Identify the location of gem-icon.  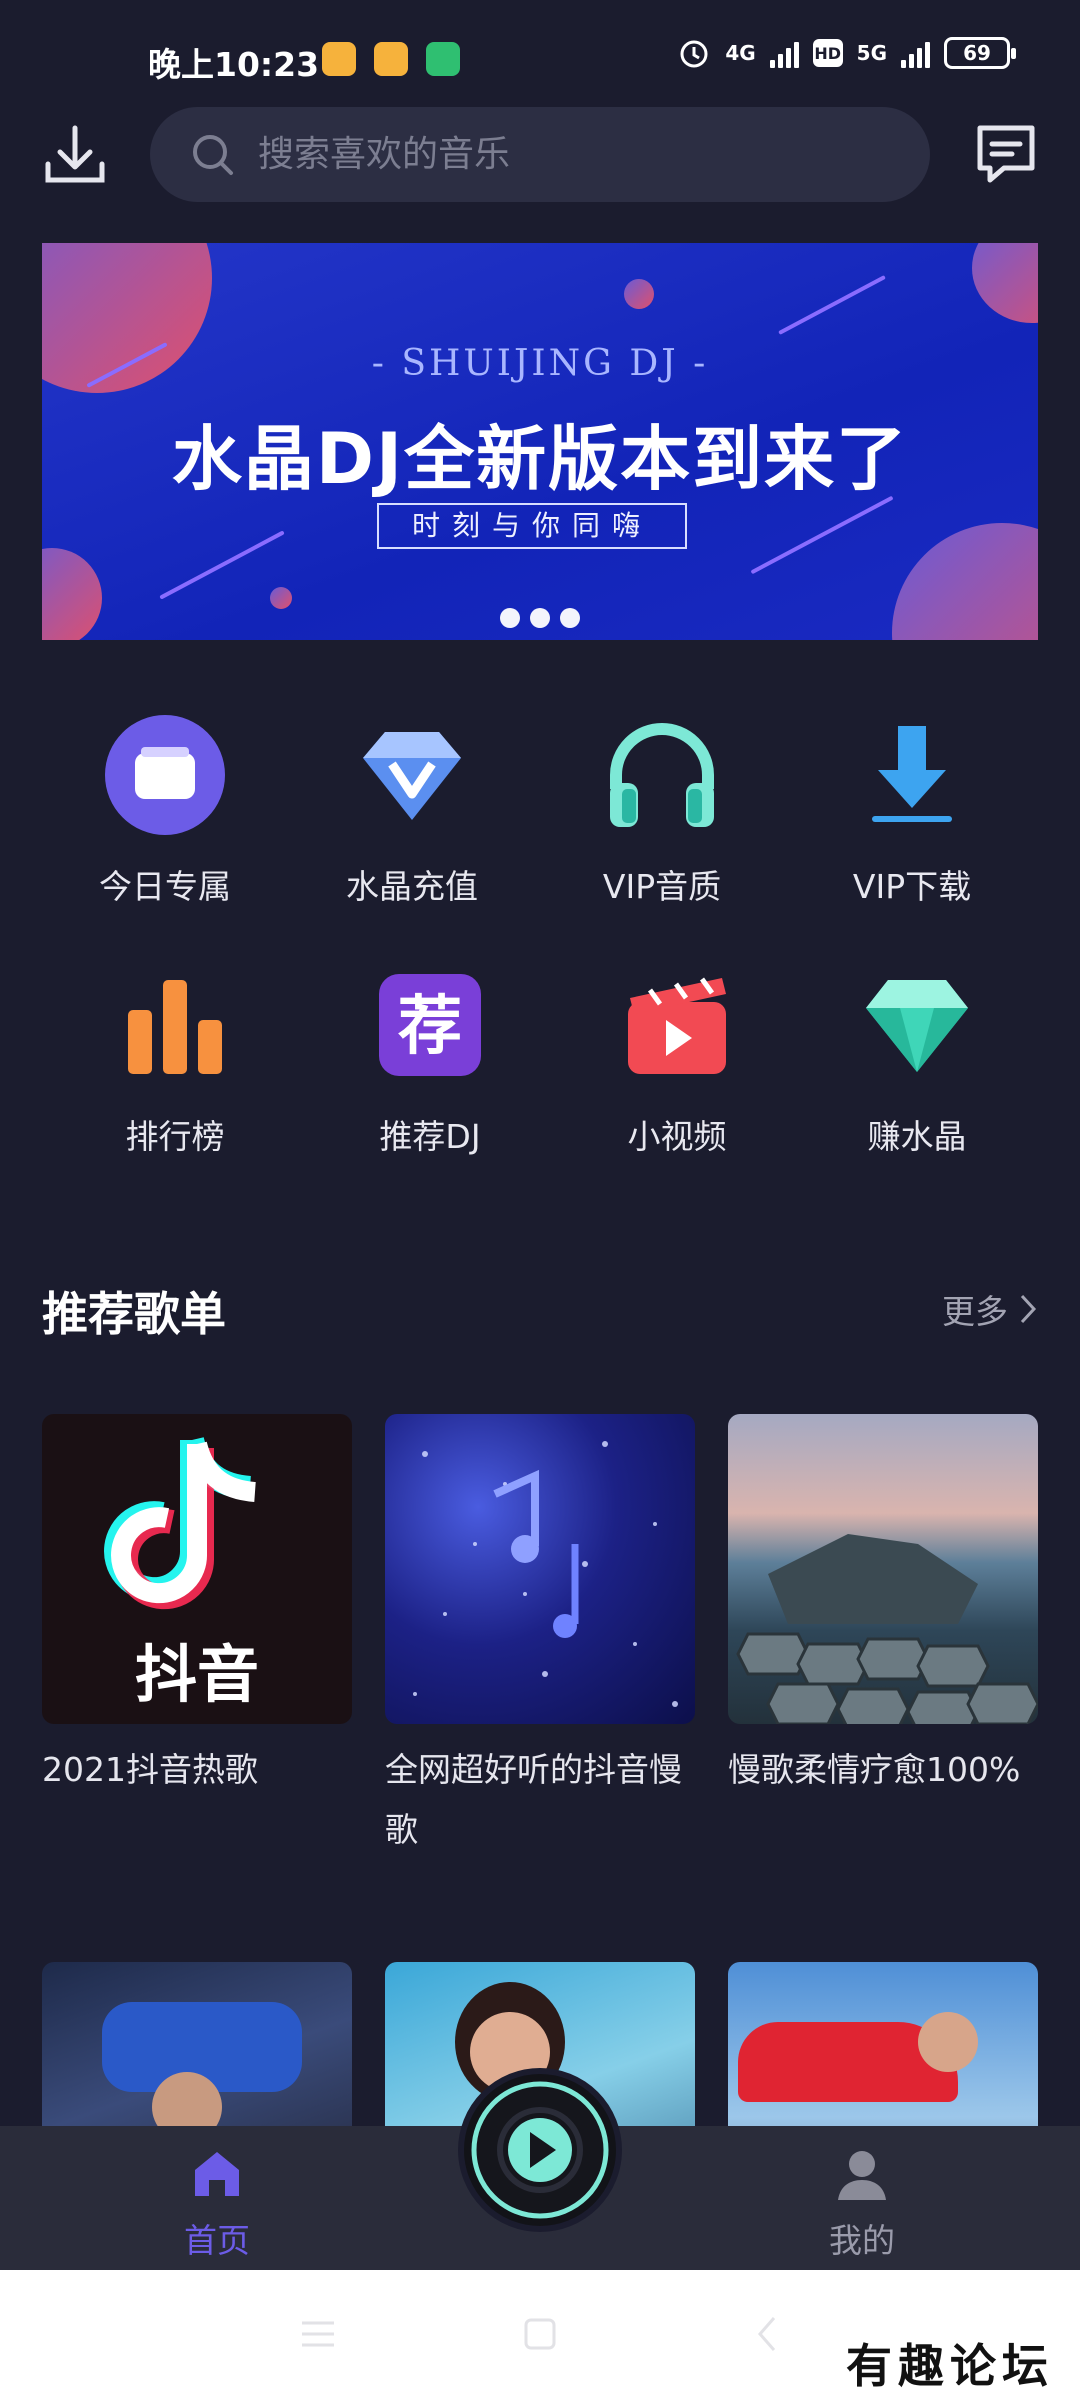
(917, 1025).